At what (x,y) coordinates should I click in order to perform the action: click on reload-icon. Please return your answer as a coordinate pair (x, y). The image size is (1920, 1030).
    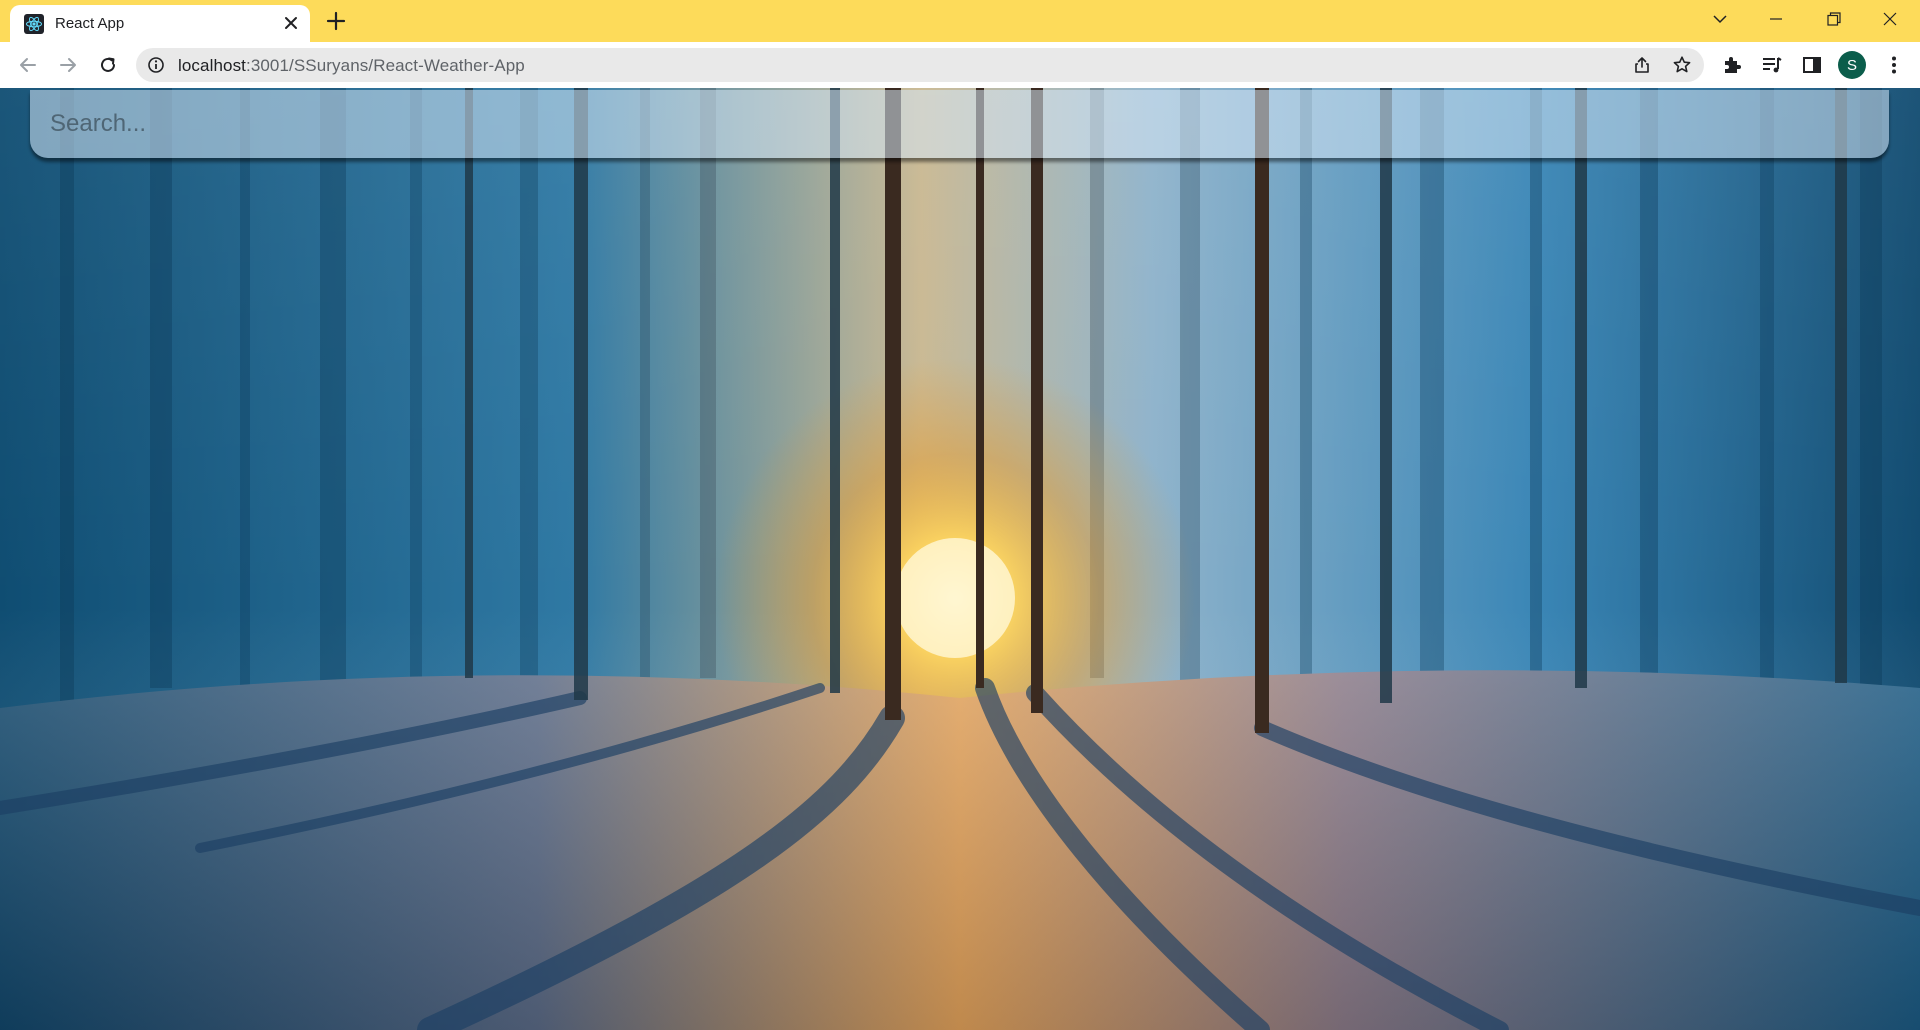
    Looking at the image, I should click on (108, 65).